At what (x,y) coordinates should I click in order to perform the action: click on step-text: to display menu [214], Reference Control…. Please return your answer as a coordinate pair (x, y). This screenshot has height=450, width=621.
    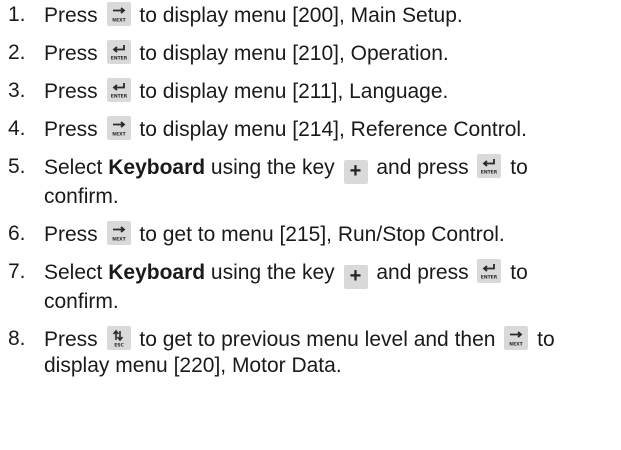
    Looking at the image, I should click on (333, 129).